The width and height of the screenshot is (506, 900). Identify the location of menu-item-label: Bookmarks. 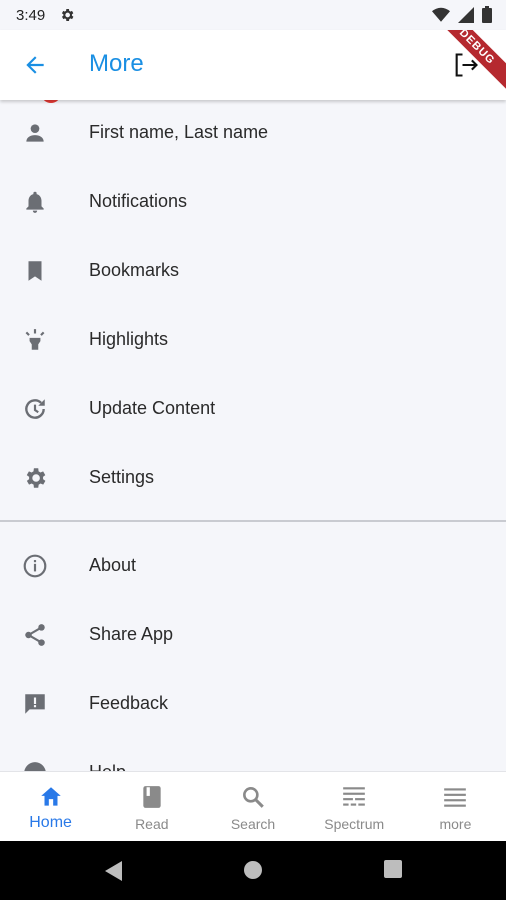
(134, 270).